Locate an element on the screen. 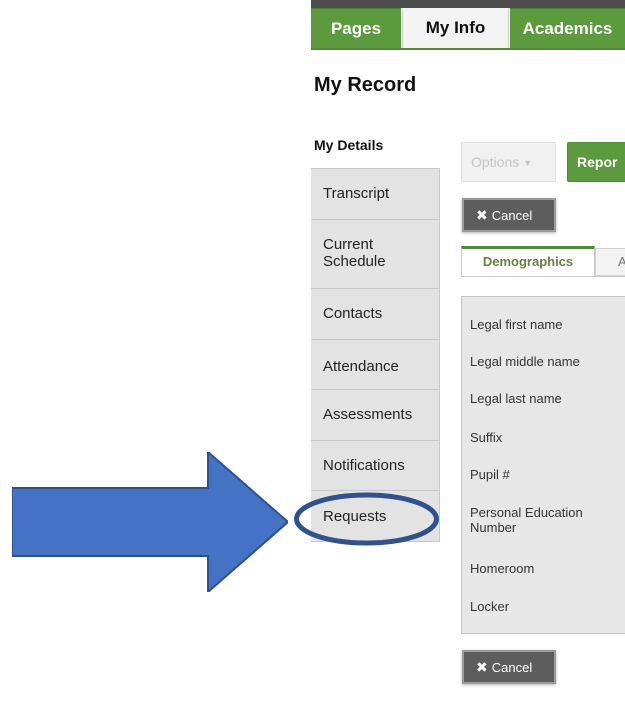  tab-divider is located at coordinates (543, 276).